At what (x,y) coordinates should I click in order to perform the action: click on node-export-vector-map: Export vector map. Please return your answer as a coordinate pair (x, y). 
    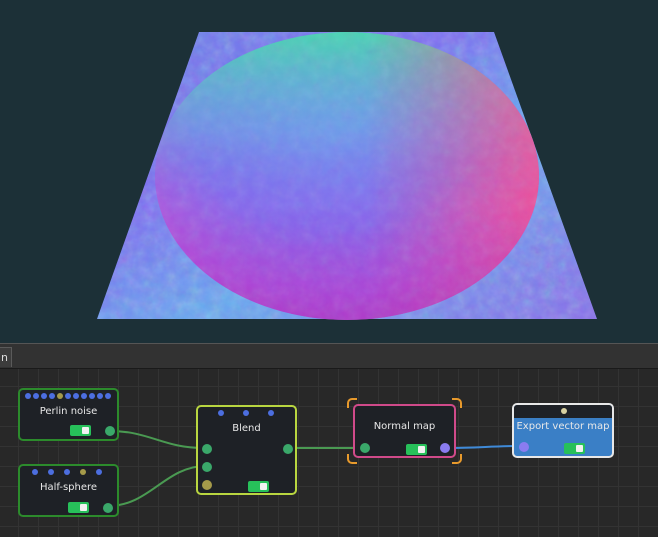
    Looking at the image, I should click on (563, 430).